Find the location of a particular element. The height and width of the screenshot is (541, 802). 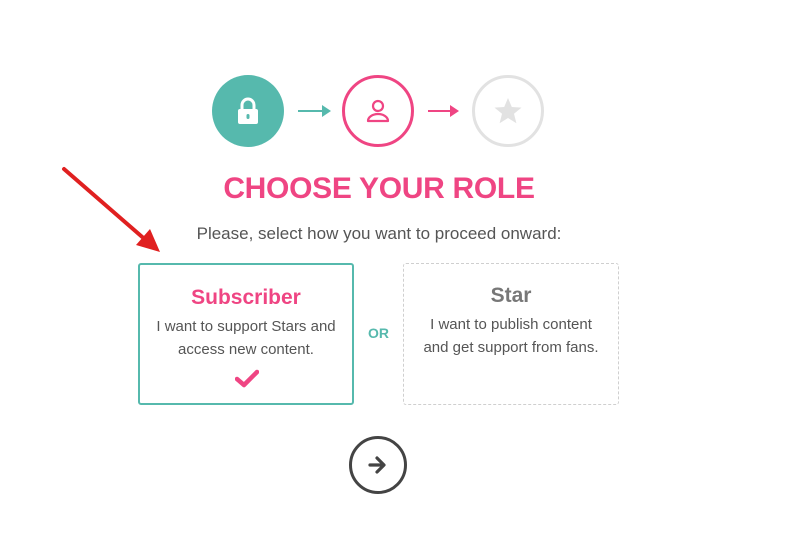

or-separator: OR is located at coordinates (378, 333).